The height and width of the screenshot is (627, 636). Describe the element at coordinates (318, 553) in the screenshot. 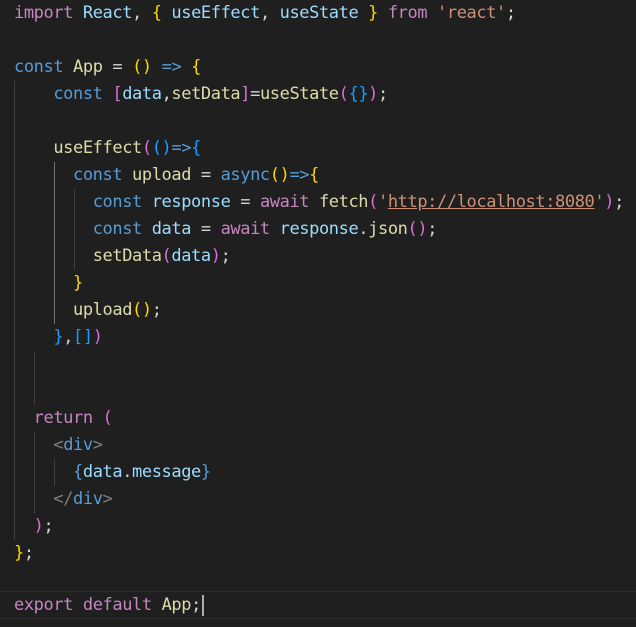

I see `code-line: };` at that location.